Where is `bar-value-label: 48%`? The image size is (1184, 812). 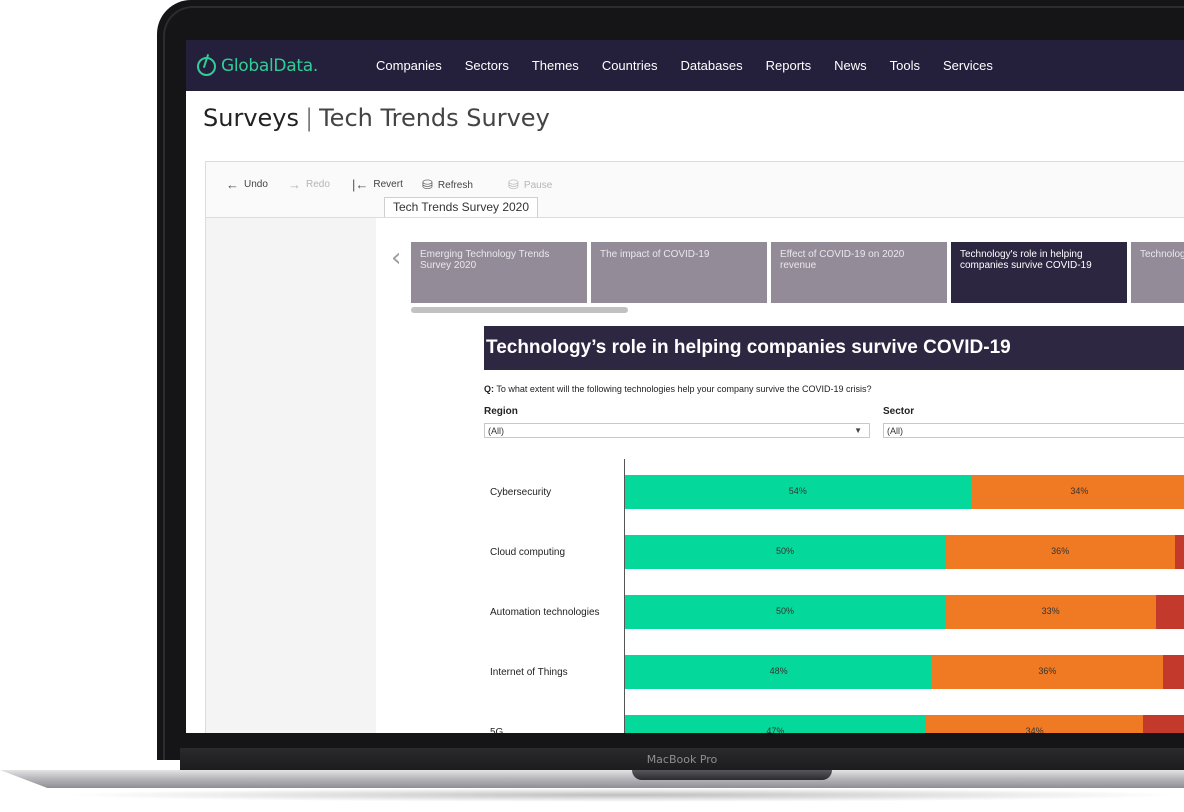 bar-value-label: 48% is located at coordinates (778, 671).